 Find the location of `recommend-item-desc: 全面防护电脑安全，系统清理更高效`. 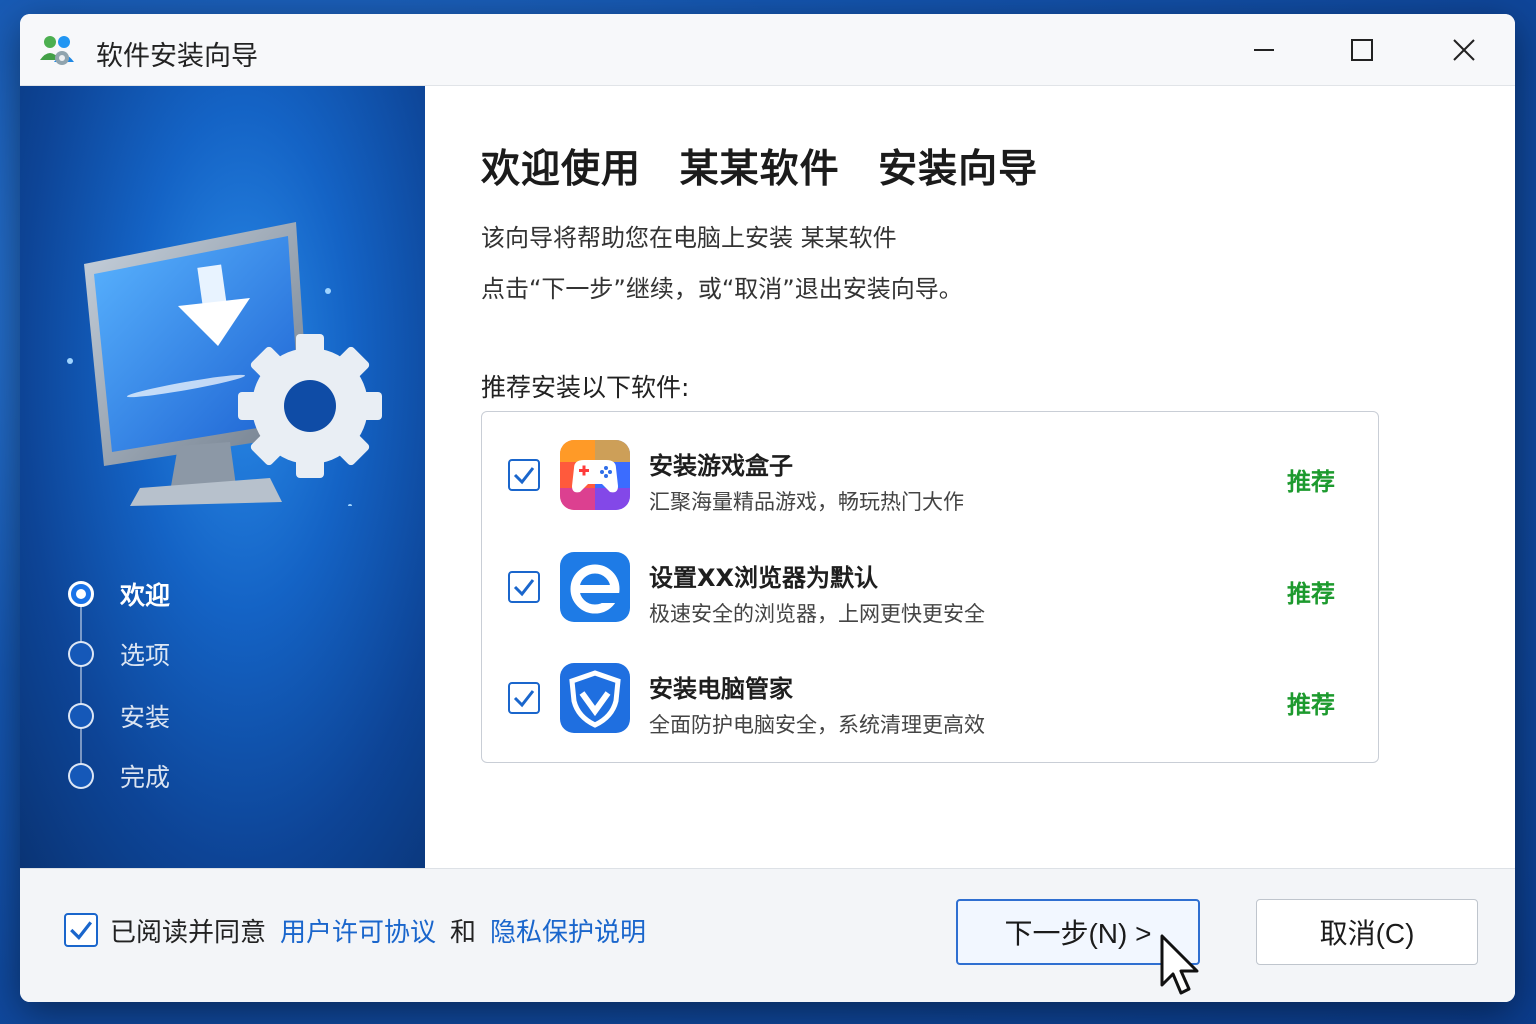

recommend-item-desc: 全面防护电脑安全，系统清理更高效 is located at coordinates (817, 725).